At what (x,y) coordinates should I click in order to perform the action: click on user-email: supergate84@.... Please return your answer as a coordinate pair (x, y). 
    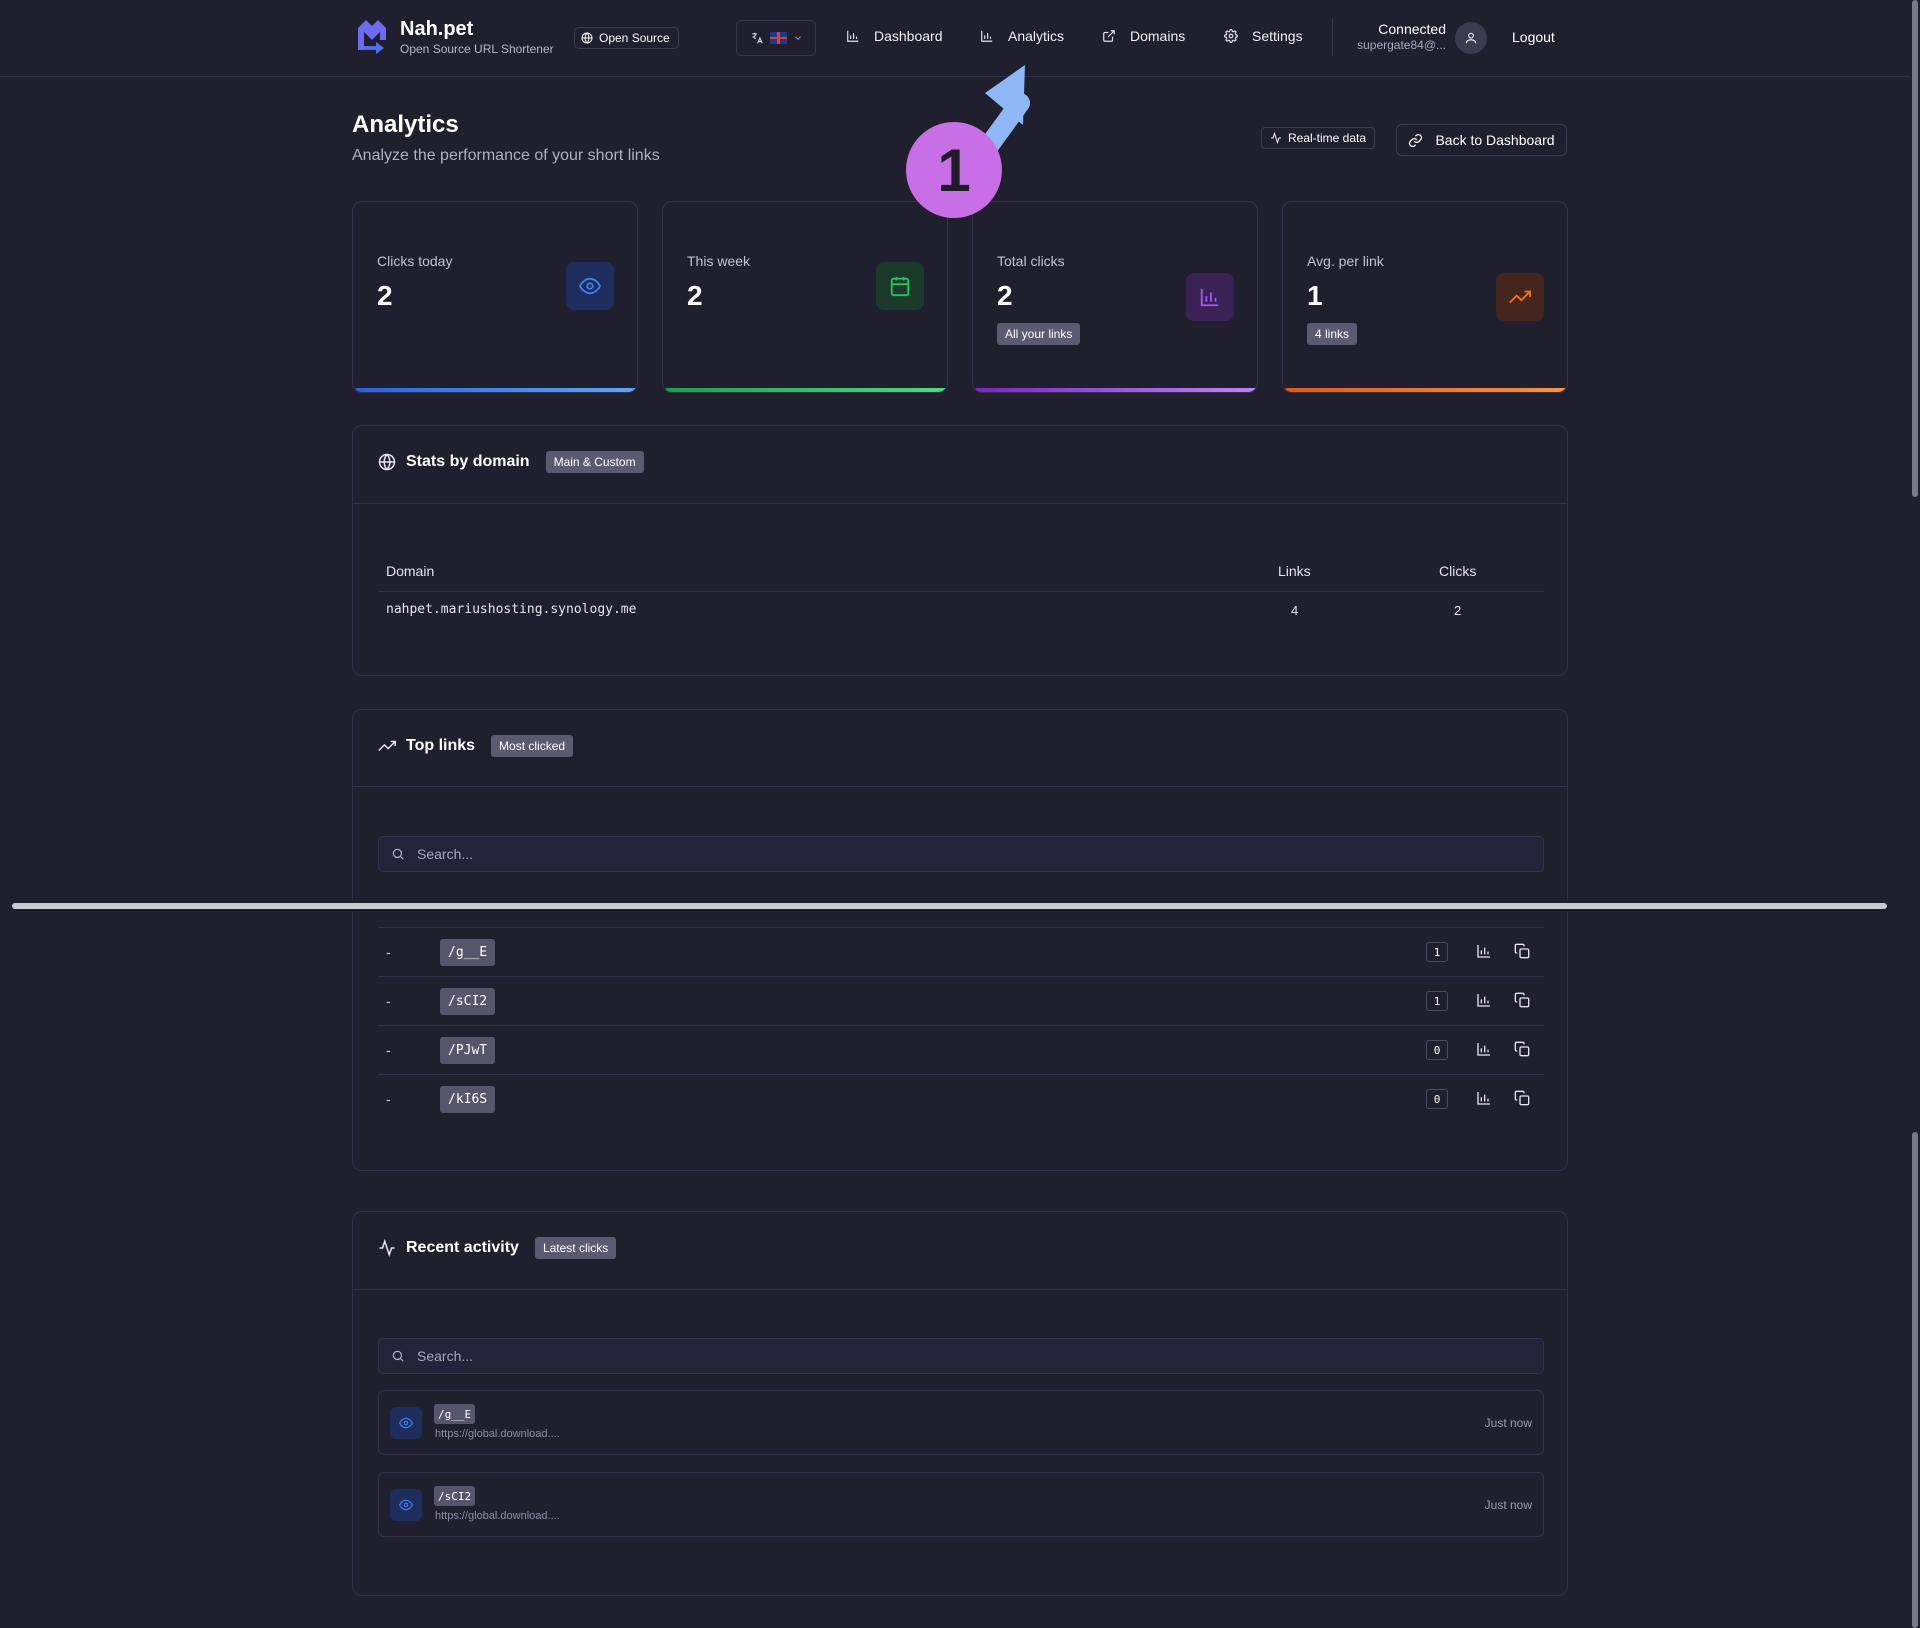
    Looking at the image, I should click on (1401, 45).